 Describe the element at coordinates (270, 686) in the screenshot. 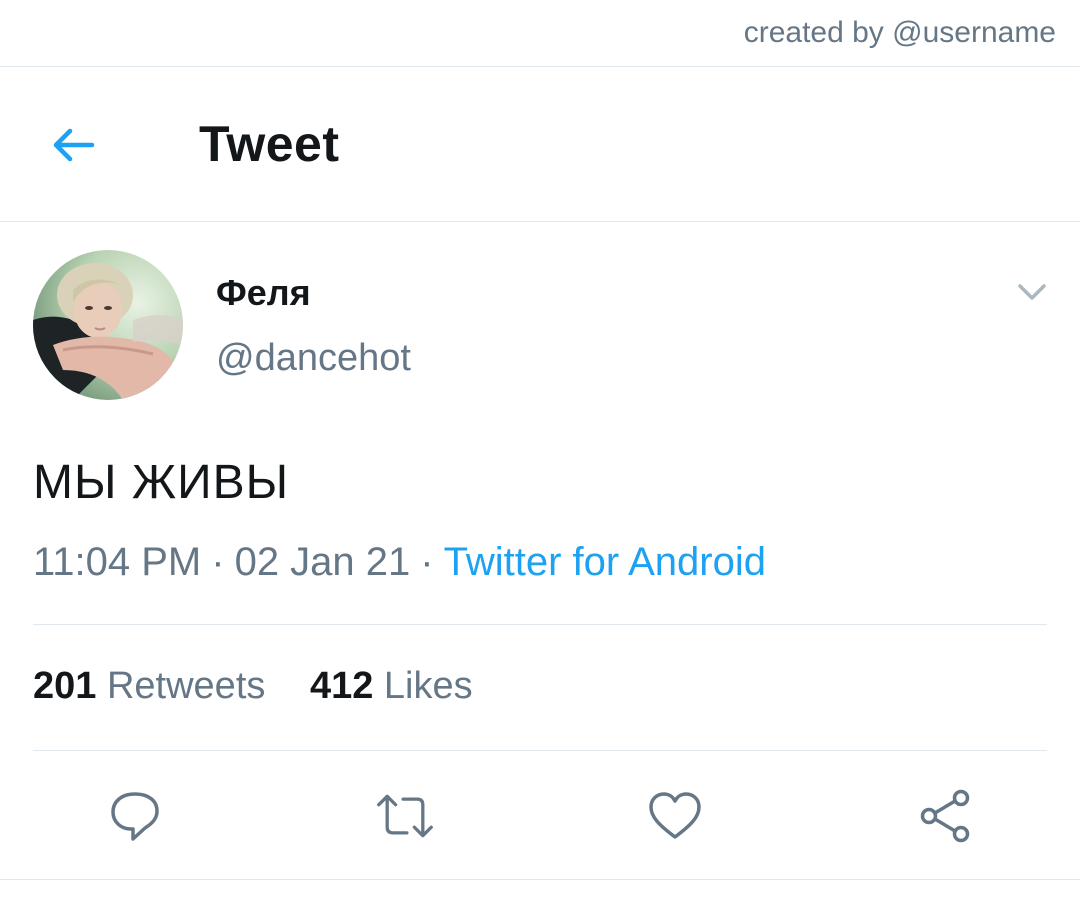

I see `tweet-stats: 201 Retweets 412 Likes` at that location.